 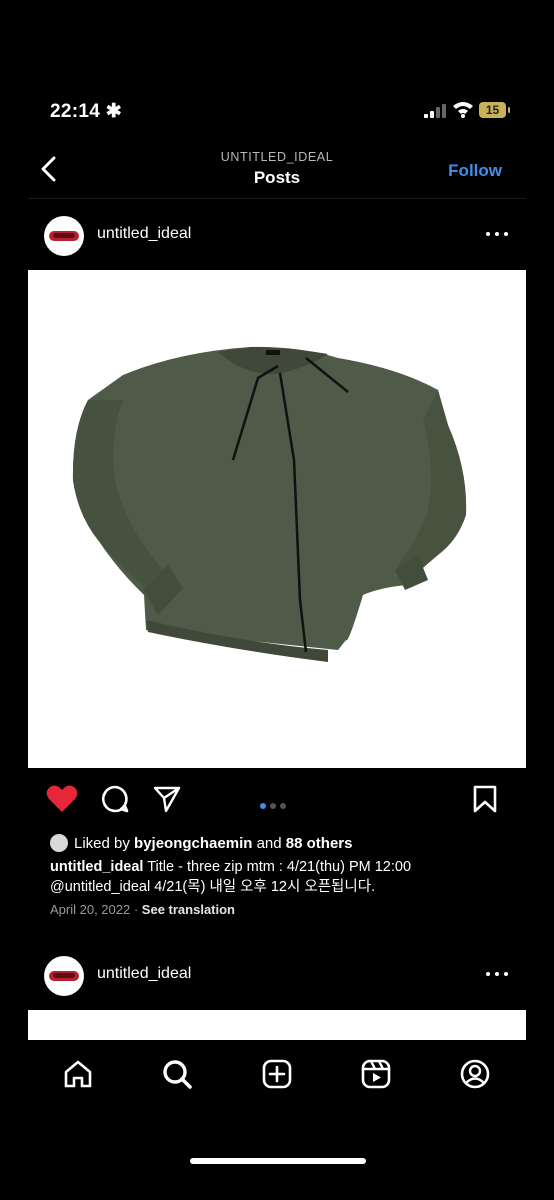 What do you see at coordinates (275, 805) in the screenshot?
I see `carousel-indicator` at bounding box center [275, 805].